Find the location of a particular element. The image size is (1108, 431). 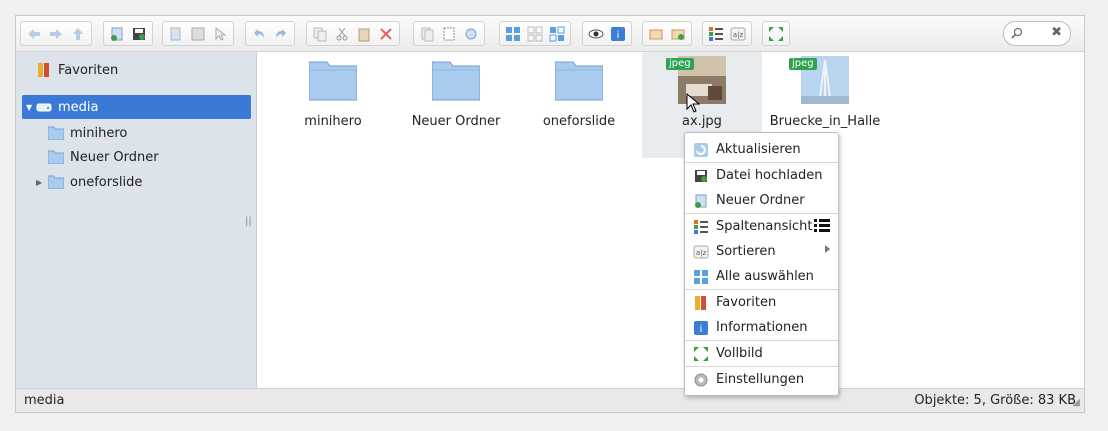

list-icon is located at coordinates (822, 225).